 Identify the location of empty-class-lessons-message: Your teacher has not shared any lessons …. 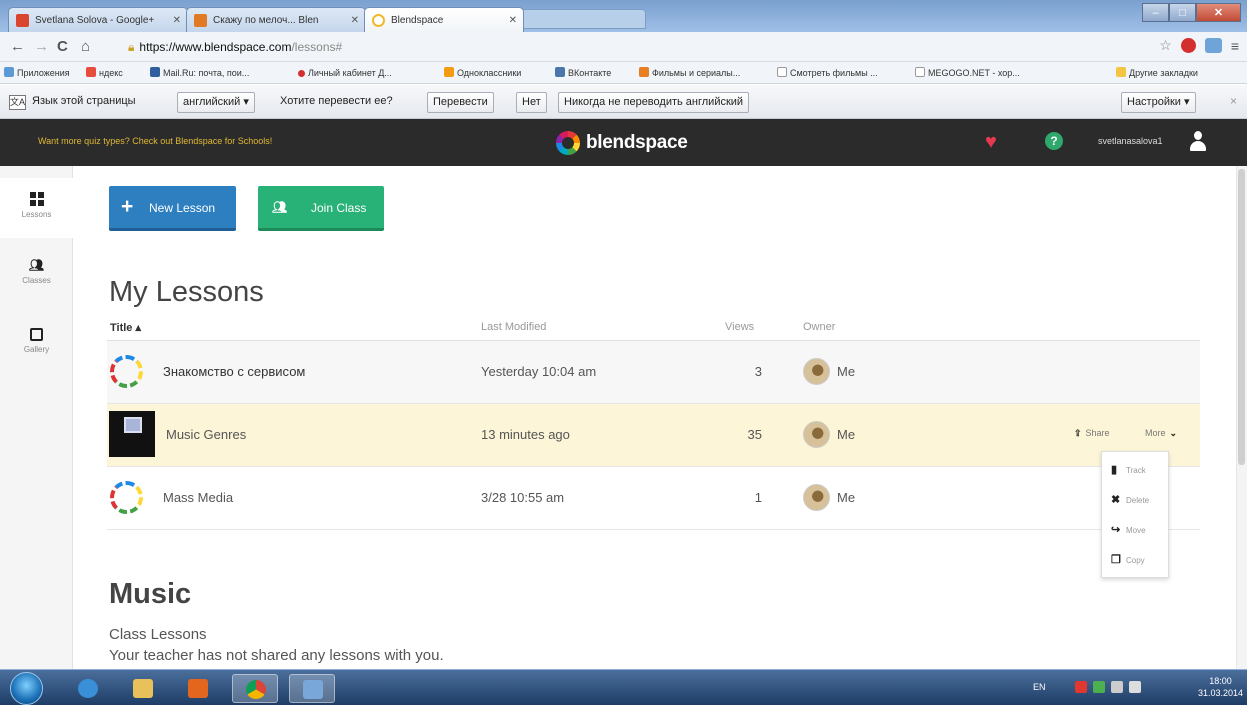
(276, 655).